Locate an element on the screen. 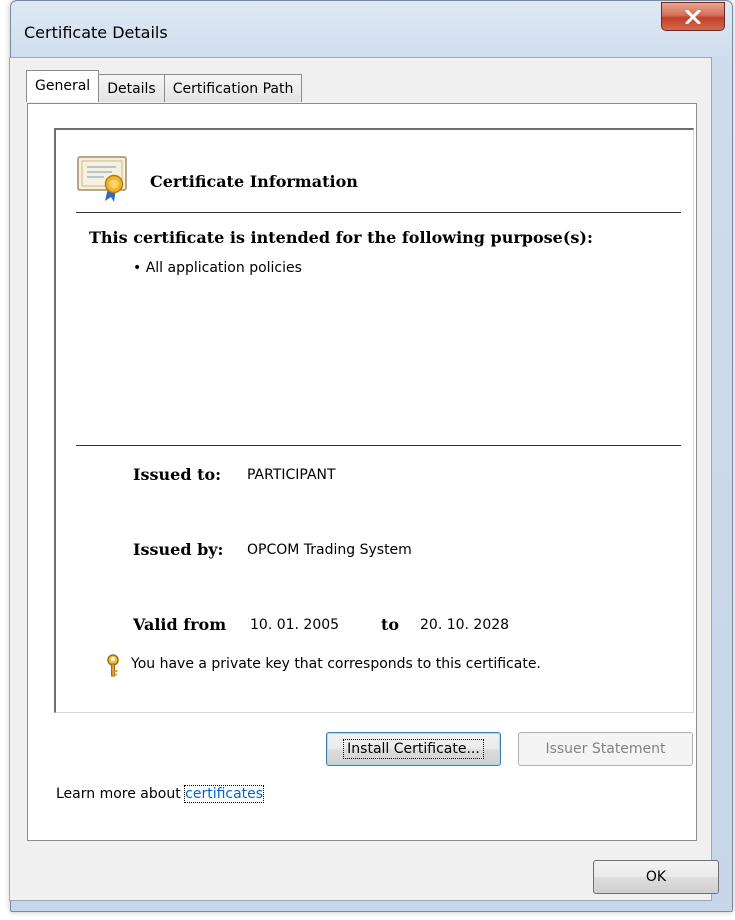 The image size is (735, 920). issued-to-value: PARTICIPANT is located at coordinates (291, 475).